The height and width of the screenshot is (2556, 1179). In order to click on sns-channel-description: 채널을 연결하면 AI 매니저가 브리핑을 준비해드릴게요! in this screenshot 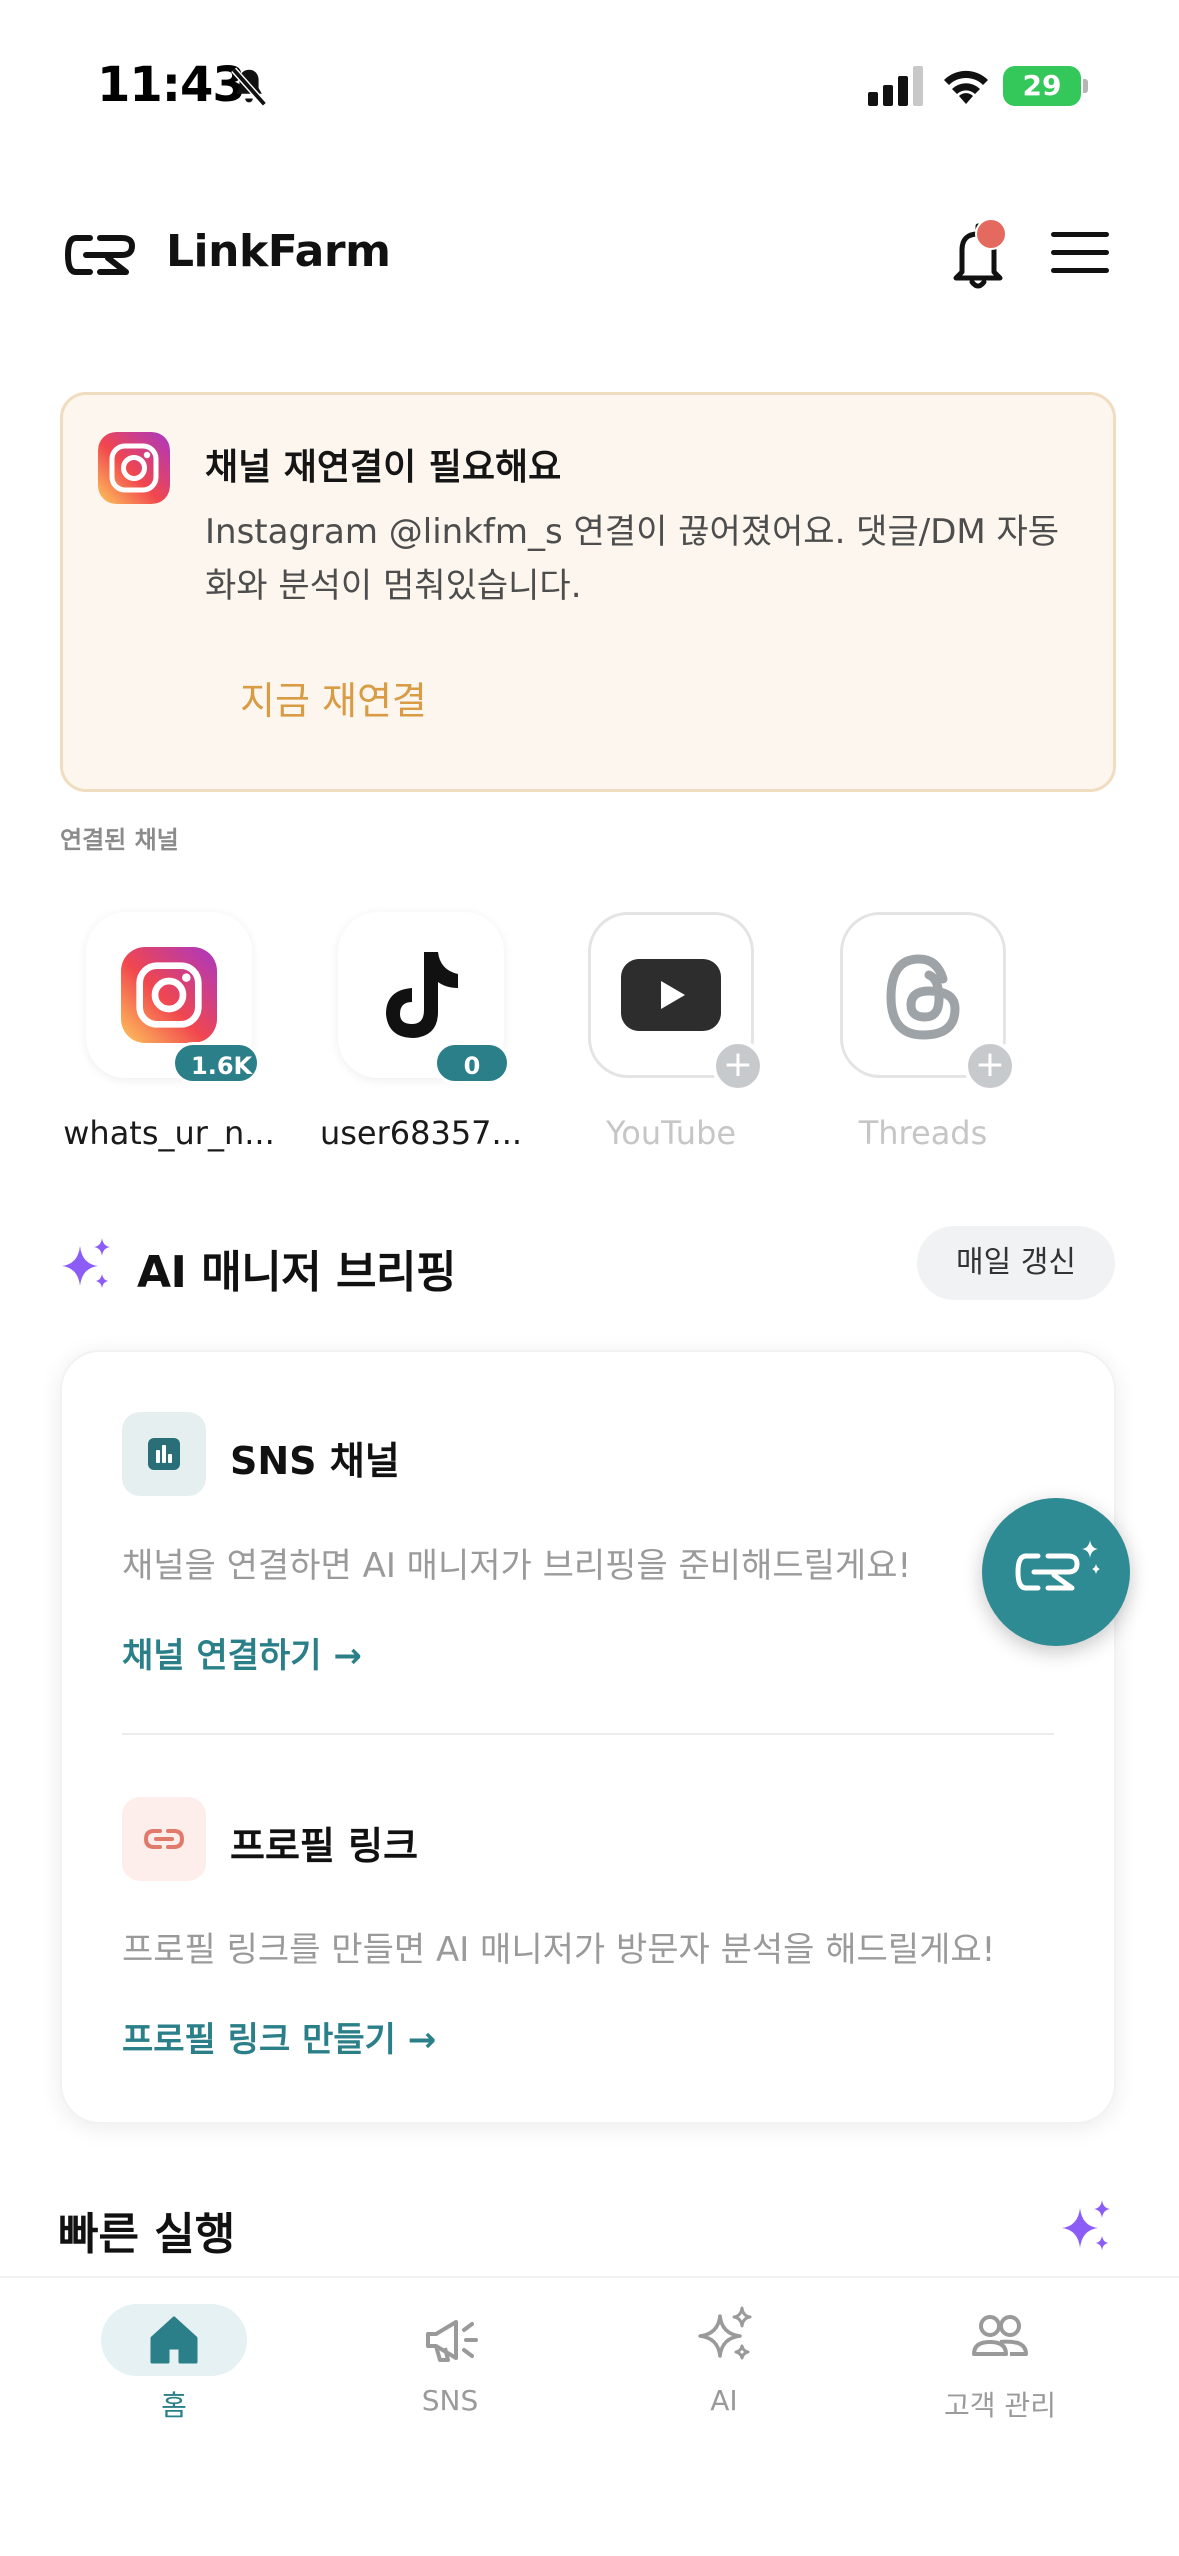, I will do `click(517, 1566)`.